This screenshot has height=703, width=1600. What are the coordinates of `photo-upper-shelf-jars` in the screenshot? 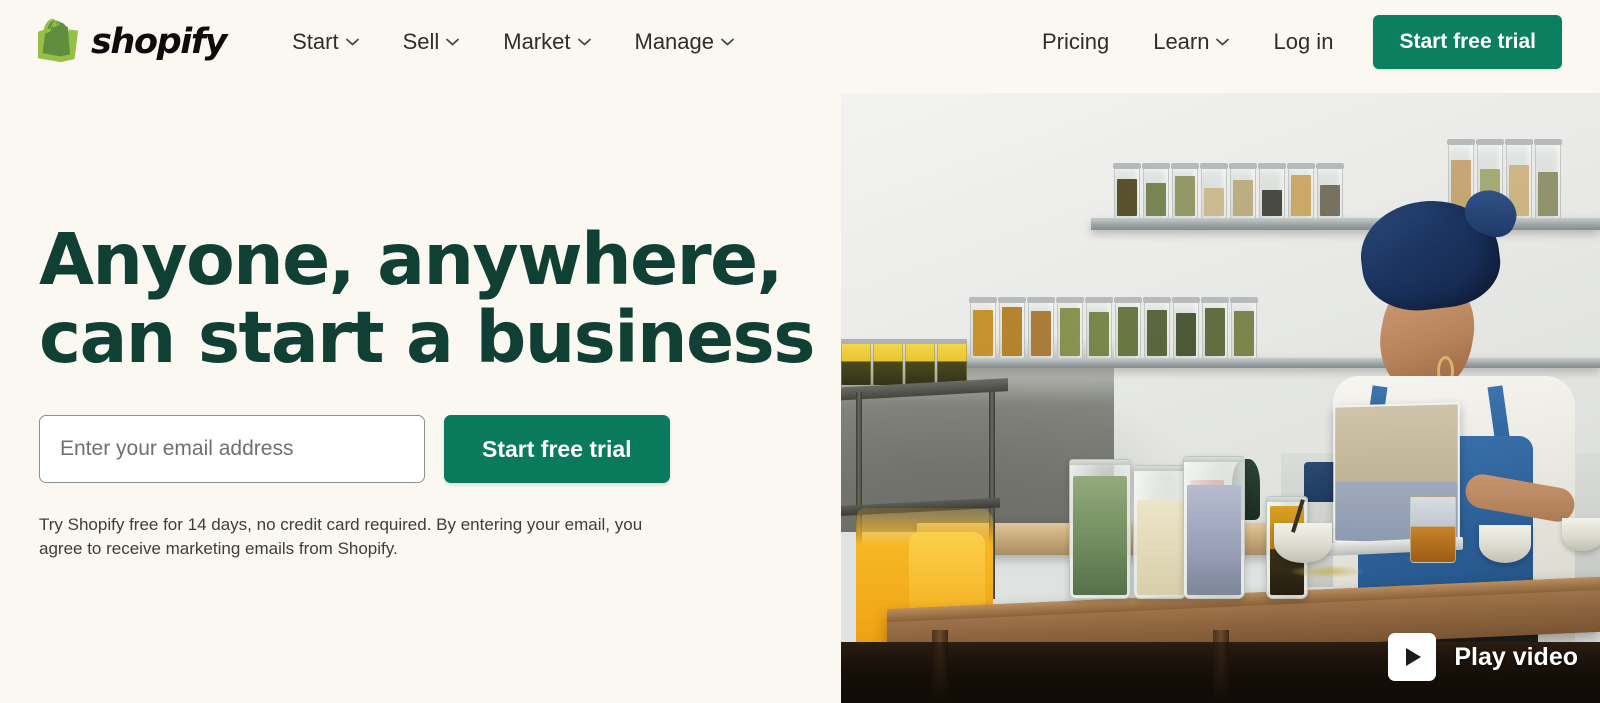 It's located at (1229, 191).